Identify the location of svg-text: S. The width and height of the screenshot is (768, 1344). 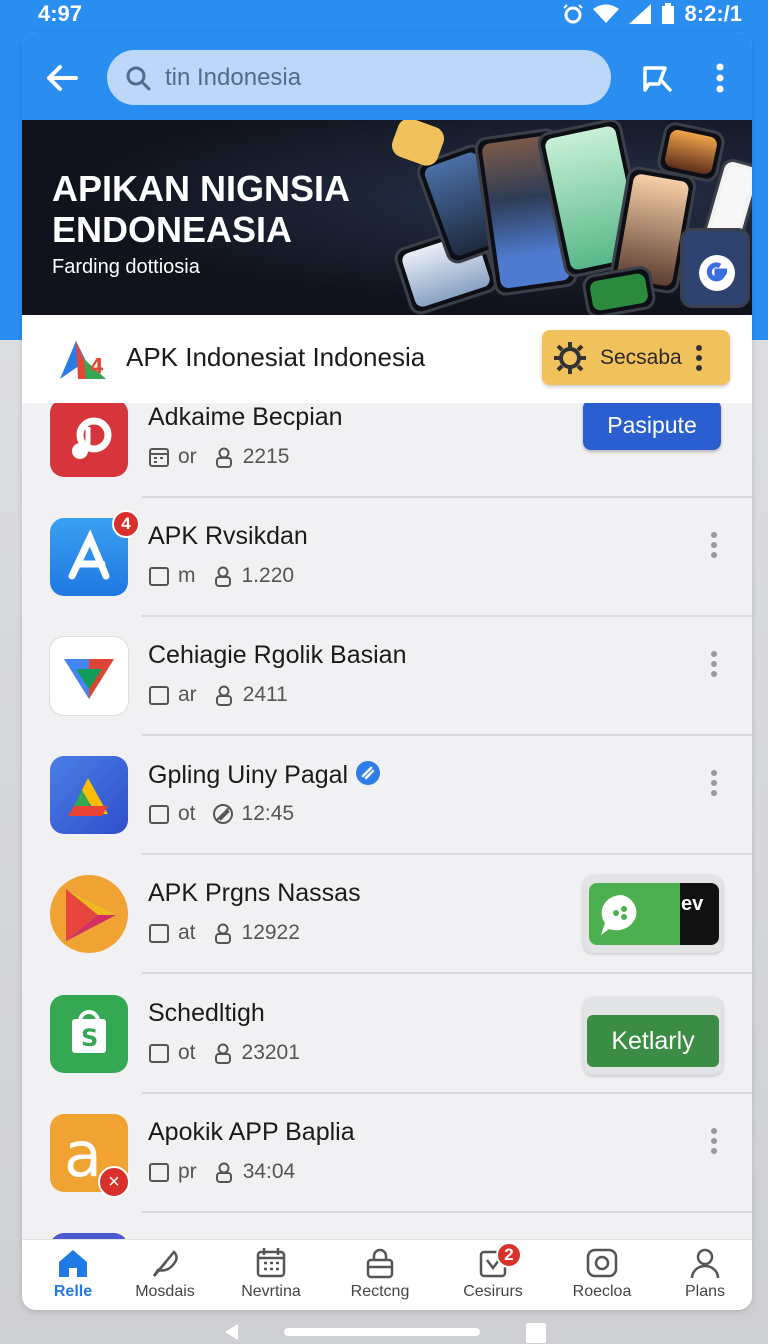
(89, 1038).